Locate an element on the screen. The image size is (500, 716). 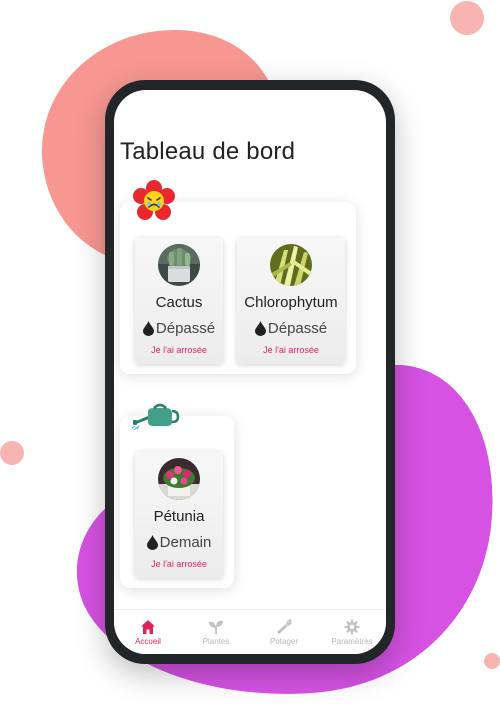
carrot-icon is located at coordinates (284, 626).